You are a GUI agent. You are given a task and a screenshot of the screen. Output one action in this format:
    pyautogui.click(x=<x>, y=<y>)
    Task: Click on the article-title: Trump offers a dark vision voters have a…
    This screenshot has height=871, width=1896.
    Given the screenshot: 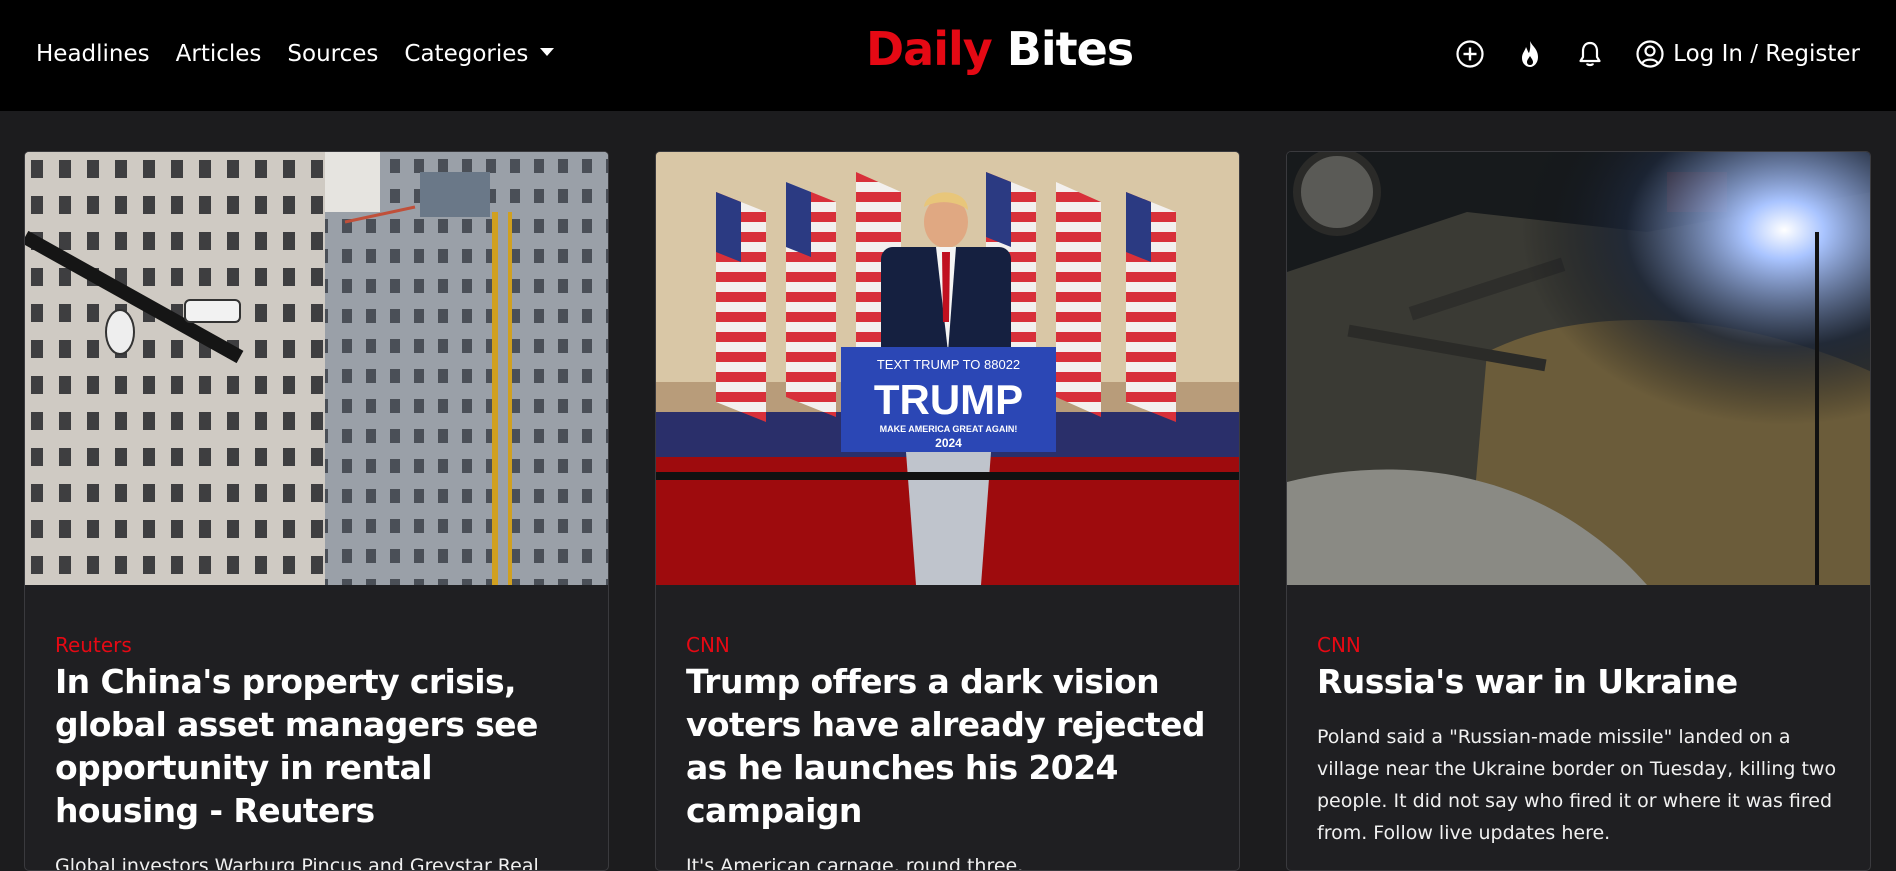 What is the action you would take?
    pyautogui.click(x=949, y=746)
    